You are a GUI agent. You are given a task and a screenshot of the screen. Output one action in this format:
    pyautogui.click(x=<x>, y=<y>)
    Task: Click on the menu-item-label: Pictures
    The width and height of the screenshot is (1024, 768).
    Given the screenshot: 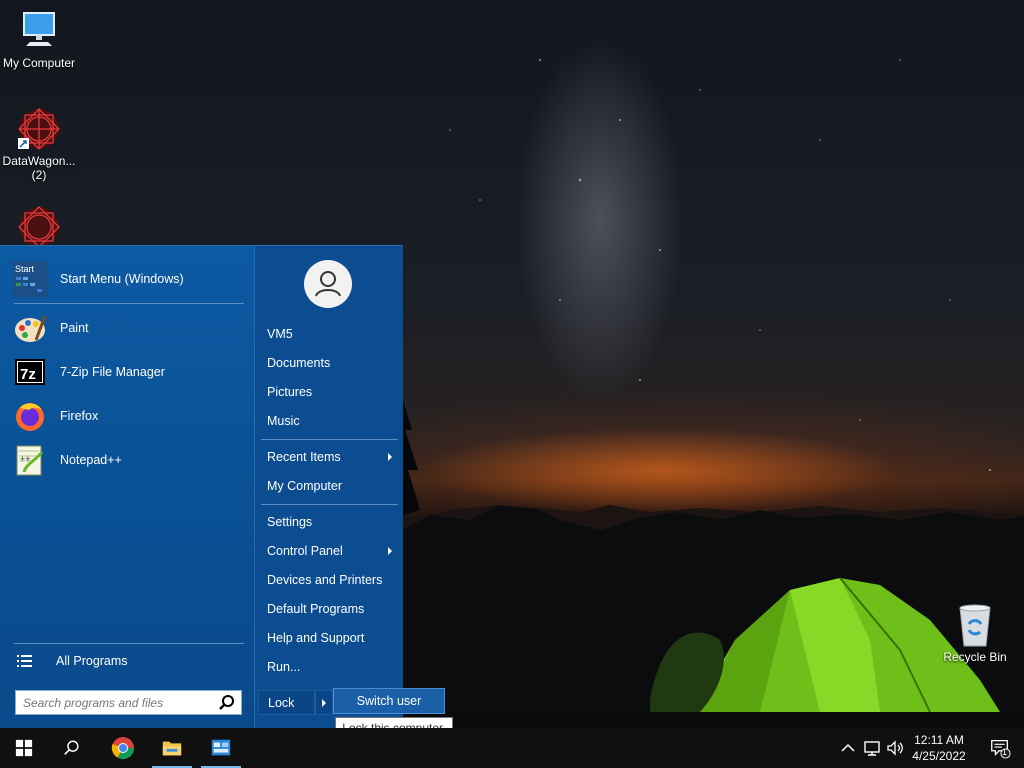 What is the action you would take?
    pyautogui.click(x=290, y=392)
    